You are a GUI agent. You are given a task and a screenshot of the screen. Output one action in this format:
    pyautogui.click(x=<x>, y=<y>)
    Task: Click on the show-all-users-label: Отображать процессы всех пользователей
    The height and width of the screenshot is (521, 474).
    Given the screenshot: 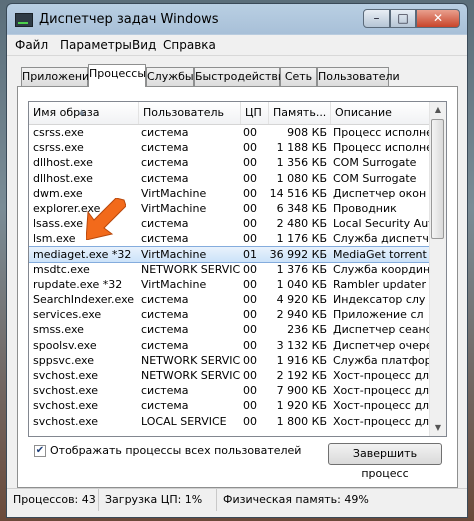 What is the action you would take?
    pyautogui.click(x=176, y=450)
    